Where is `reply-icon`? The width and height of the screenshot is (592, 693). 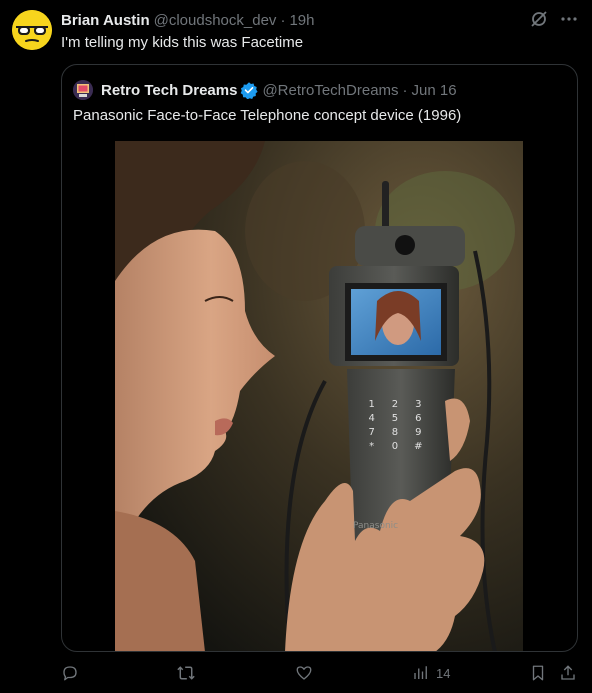
reply-icon is located at coordinates (70, 673).